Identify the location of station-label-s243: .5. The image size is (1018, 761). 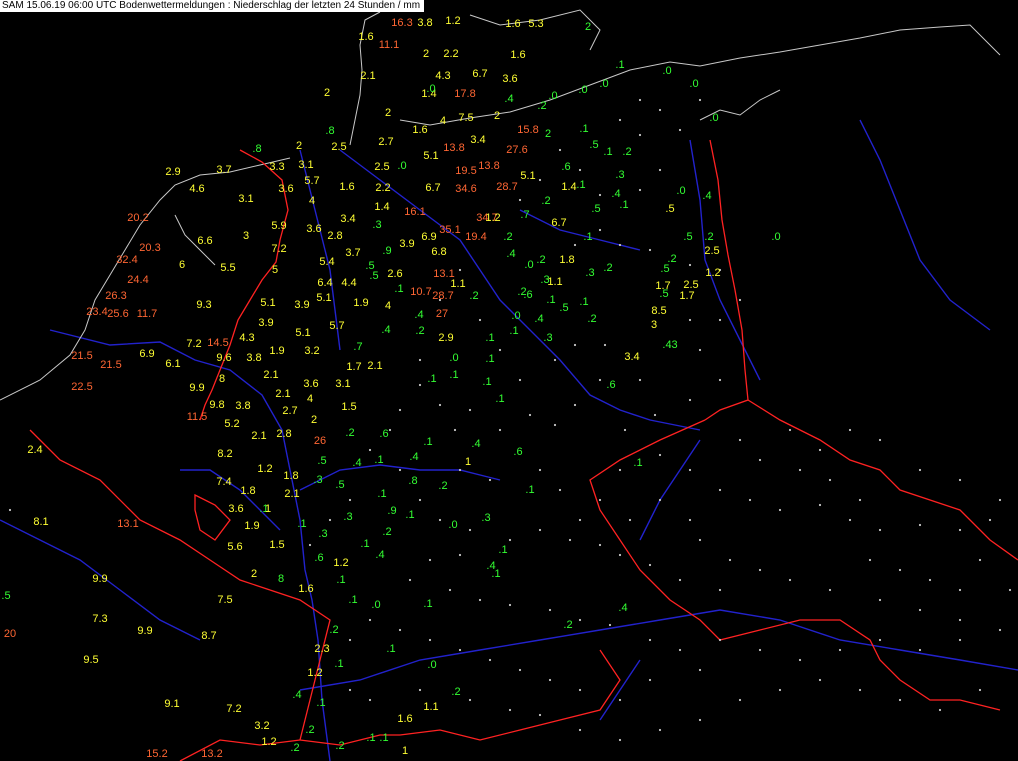
(5, 596).